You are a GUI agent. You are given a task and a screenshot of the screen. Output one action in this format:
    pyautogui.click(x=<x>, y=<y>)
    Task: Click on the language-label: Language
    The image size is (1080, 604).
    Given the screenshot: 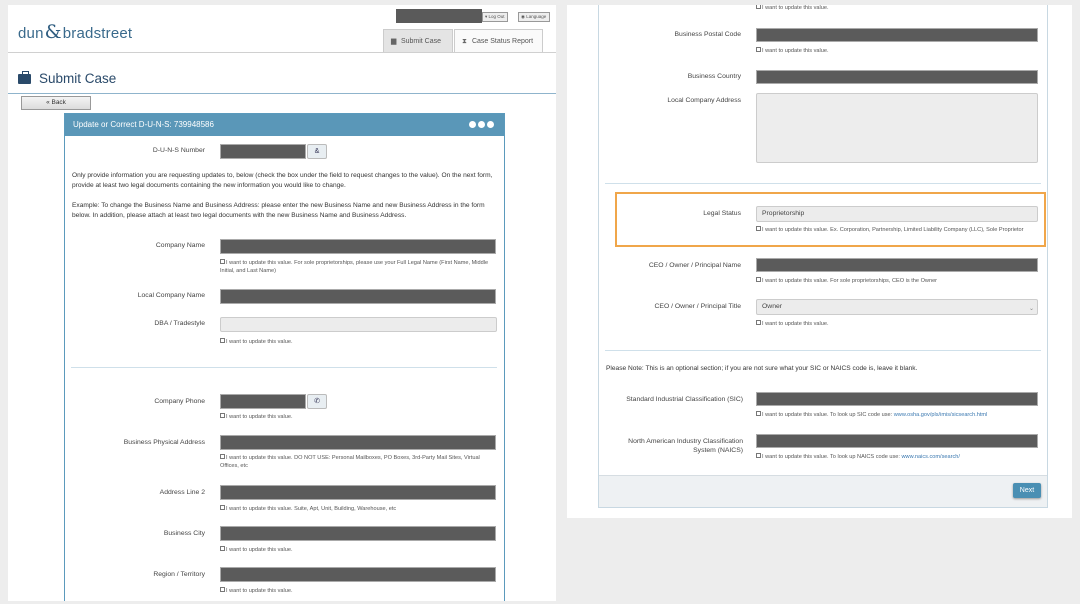 What is the action you would take?
    pyautogui.click(x=536, y=16)
    